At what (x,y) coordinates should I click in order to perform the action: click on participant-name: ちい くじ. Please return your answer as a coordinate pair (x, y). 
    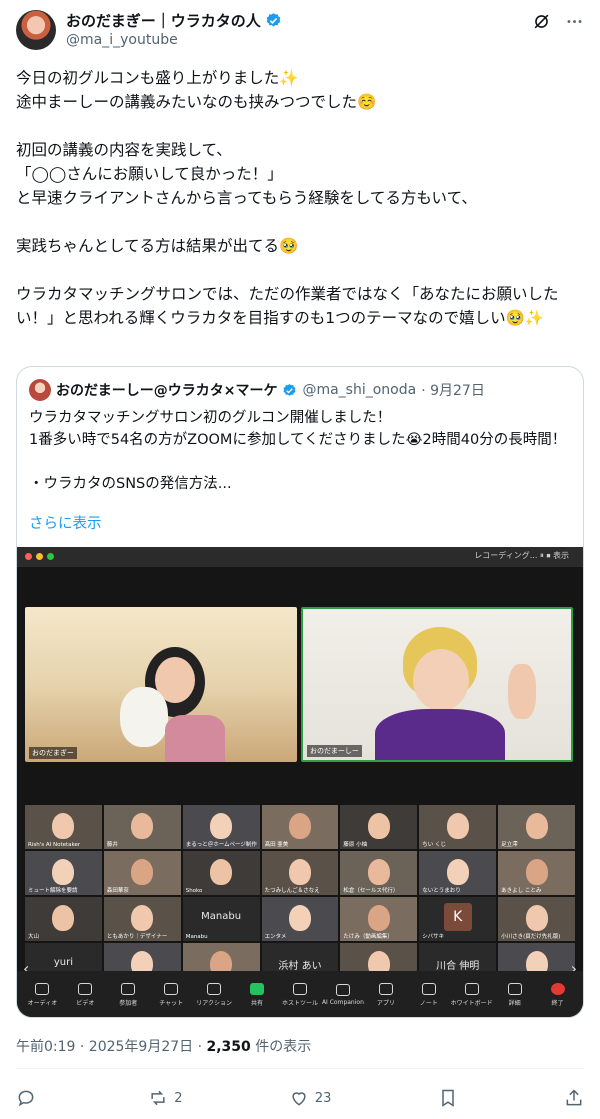
    Looking at the image, I should click on (434, 845).